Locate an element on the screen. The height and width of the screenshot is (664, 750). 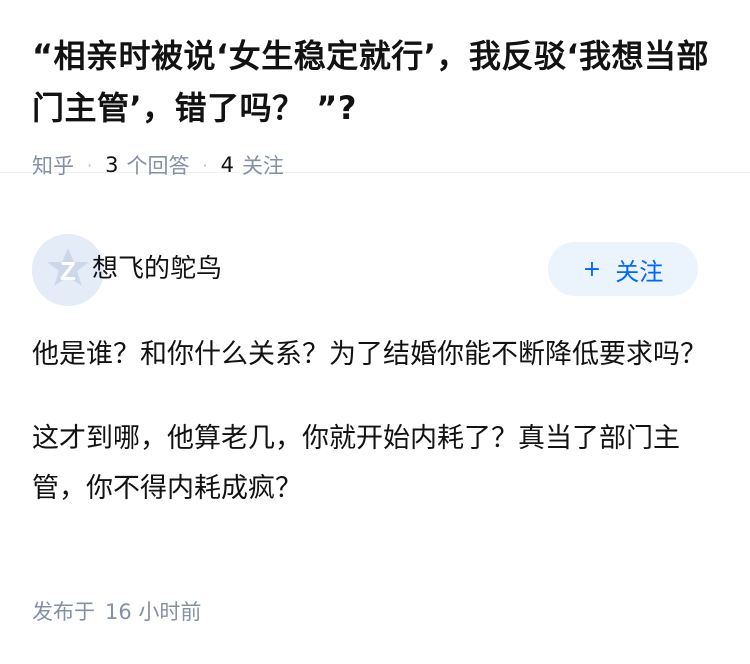
author-name: 想飞的鸵鸟 is located at coordinates (157, 266).